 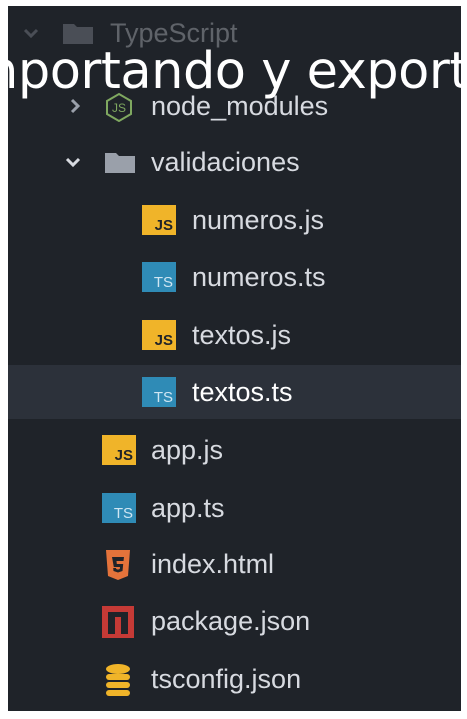 What do you see at coordinates (234, 71) in the screenshot?
I see `video-caption-overlay: nportando y export` at bounding box center [234, 71].